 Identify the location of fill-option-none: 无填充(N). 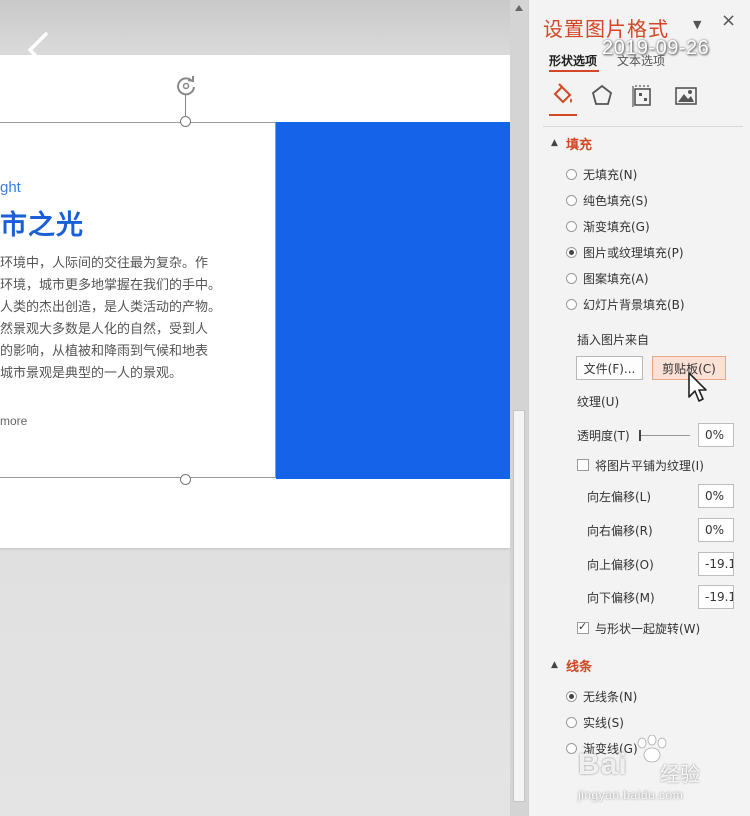
(601, 174).